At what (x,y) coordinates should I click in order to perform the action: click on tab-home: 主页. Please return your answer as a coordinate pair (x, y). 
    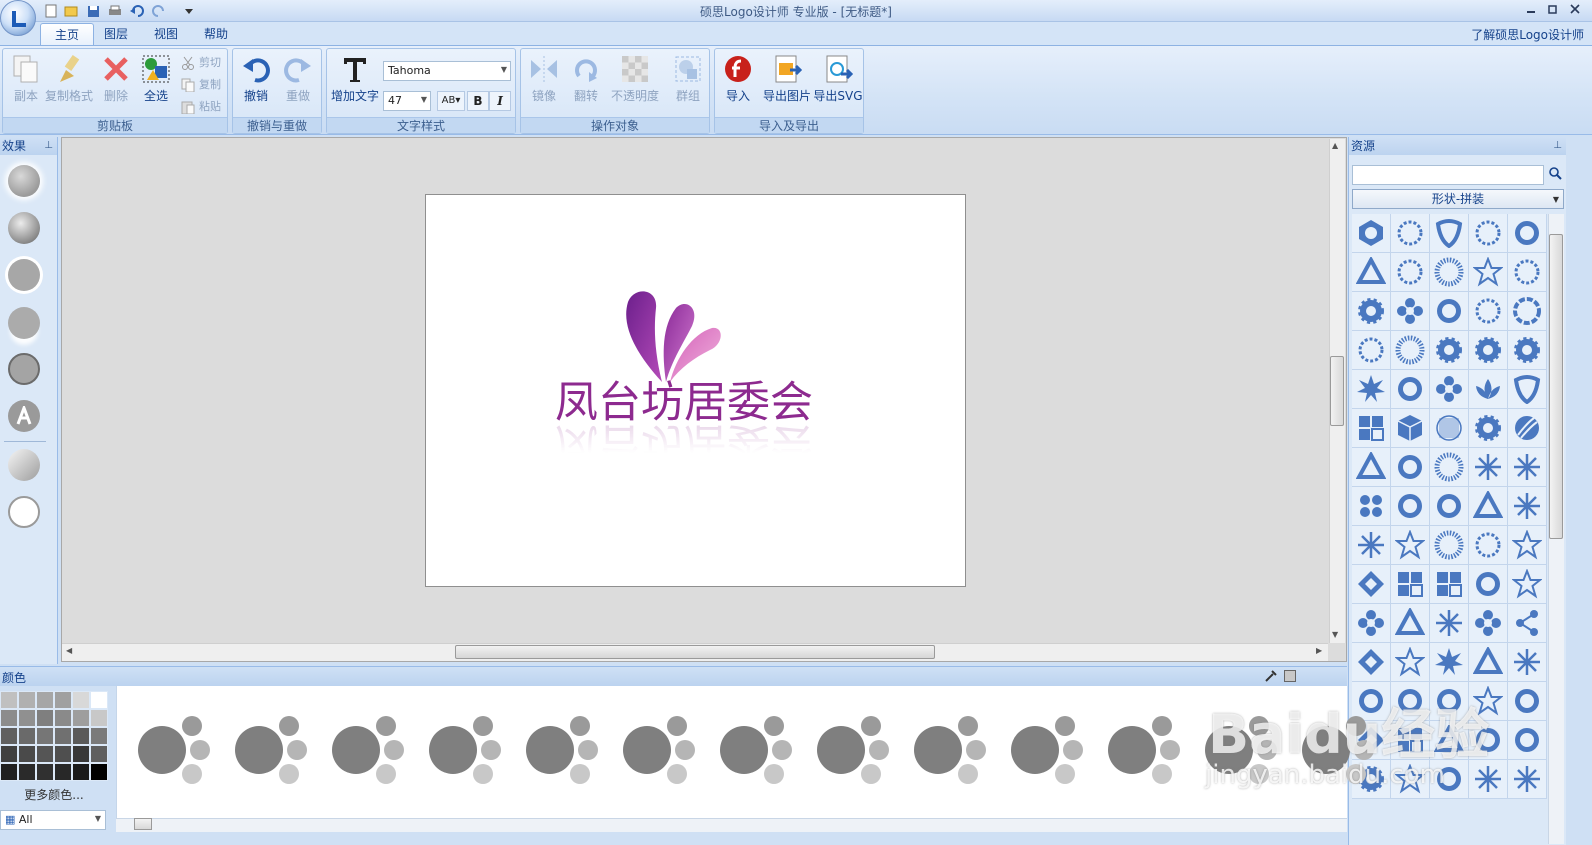
    Looking at the image, I should click on (67, 34).